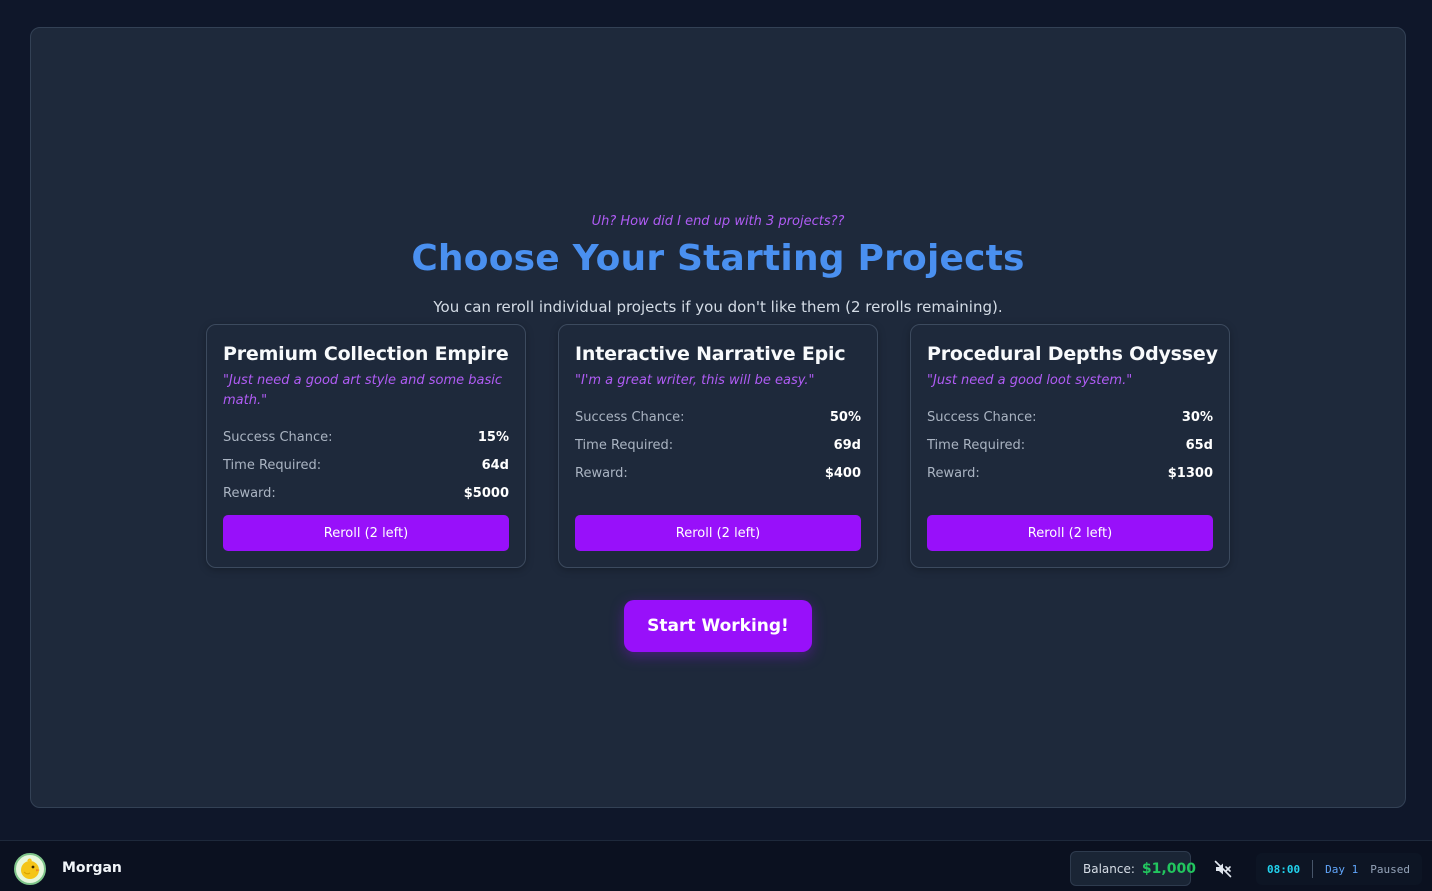  I want to click on clock-day: Day 1, so click(1342, 869).